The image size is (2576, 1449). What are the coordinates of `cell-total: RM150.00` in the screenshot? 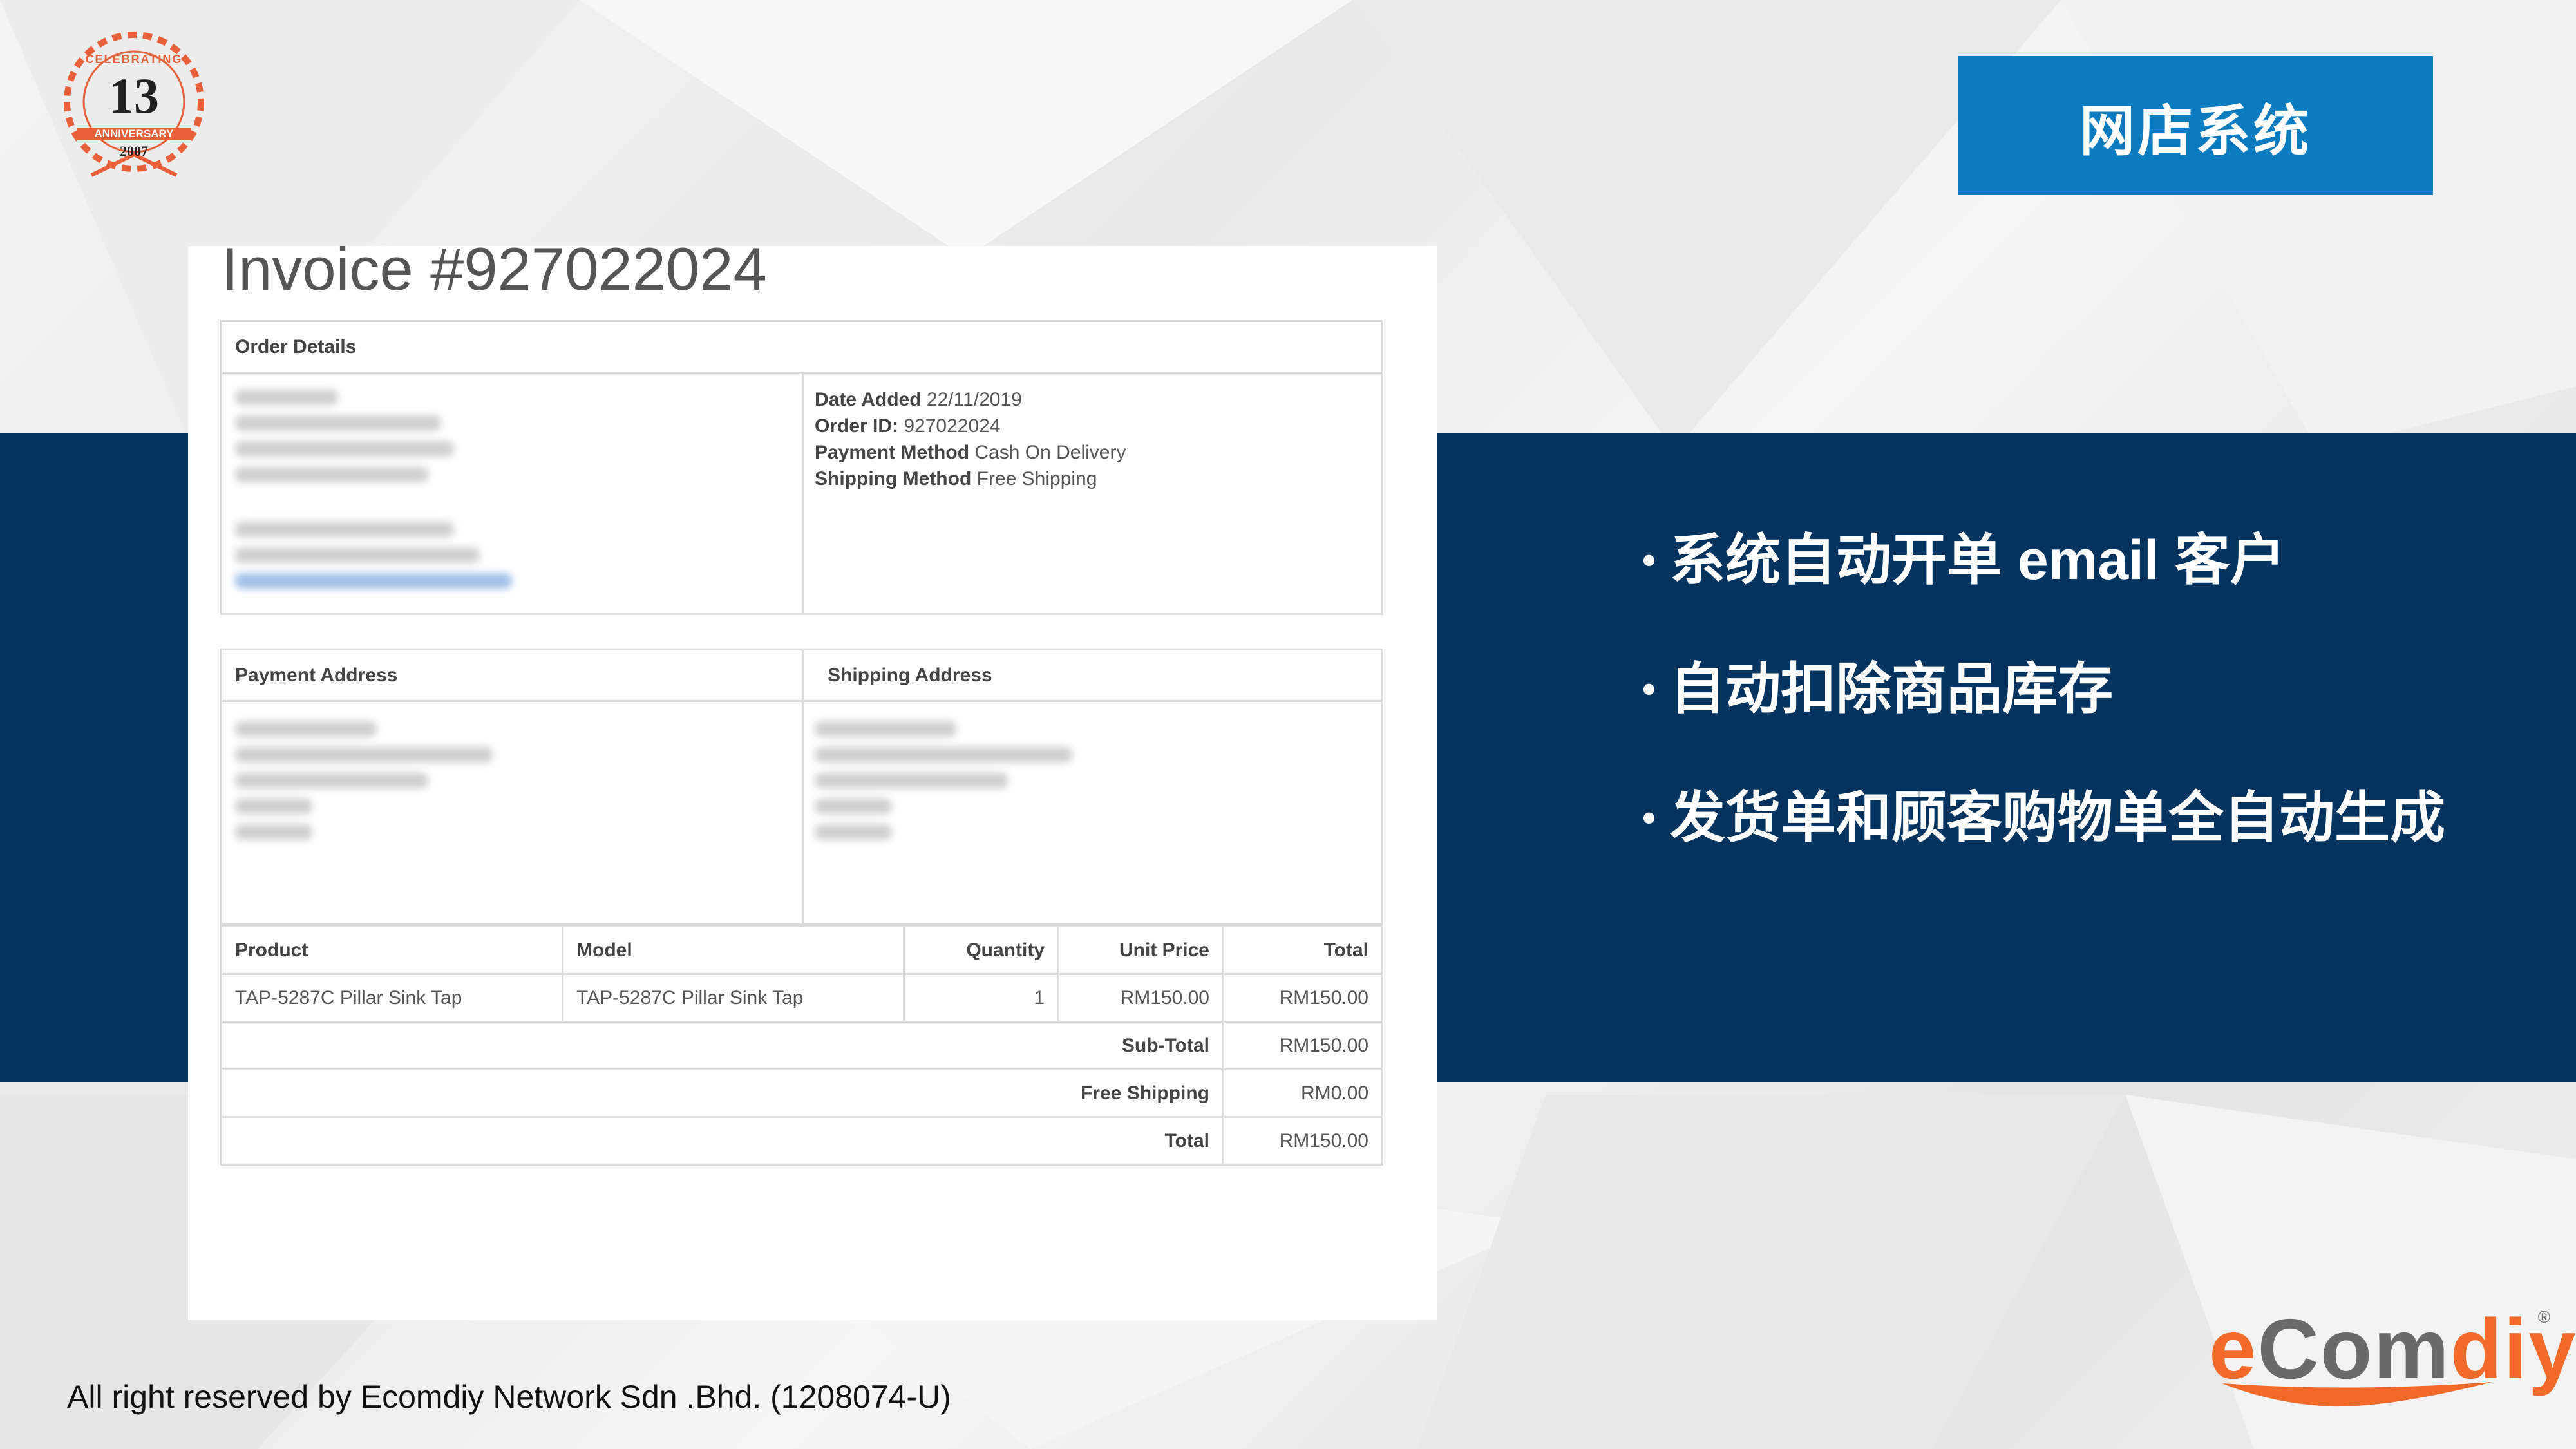 It's located at (1302, 998).